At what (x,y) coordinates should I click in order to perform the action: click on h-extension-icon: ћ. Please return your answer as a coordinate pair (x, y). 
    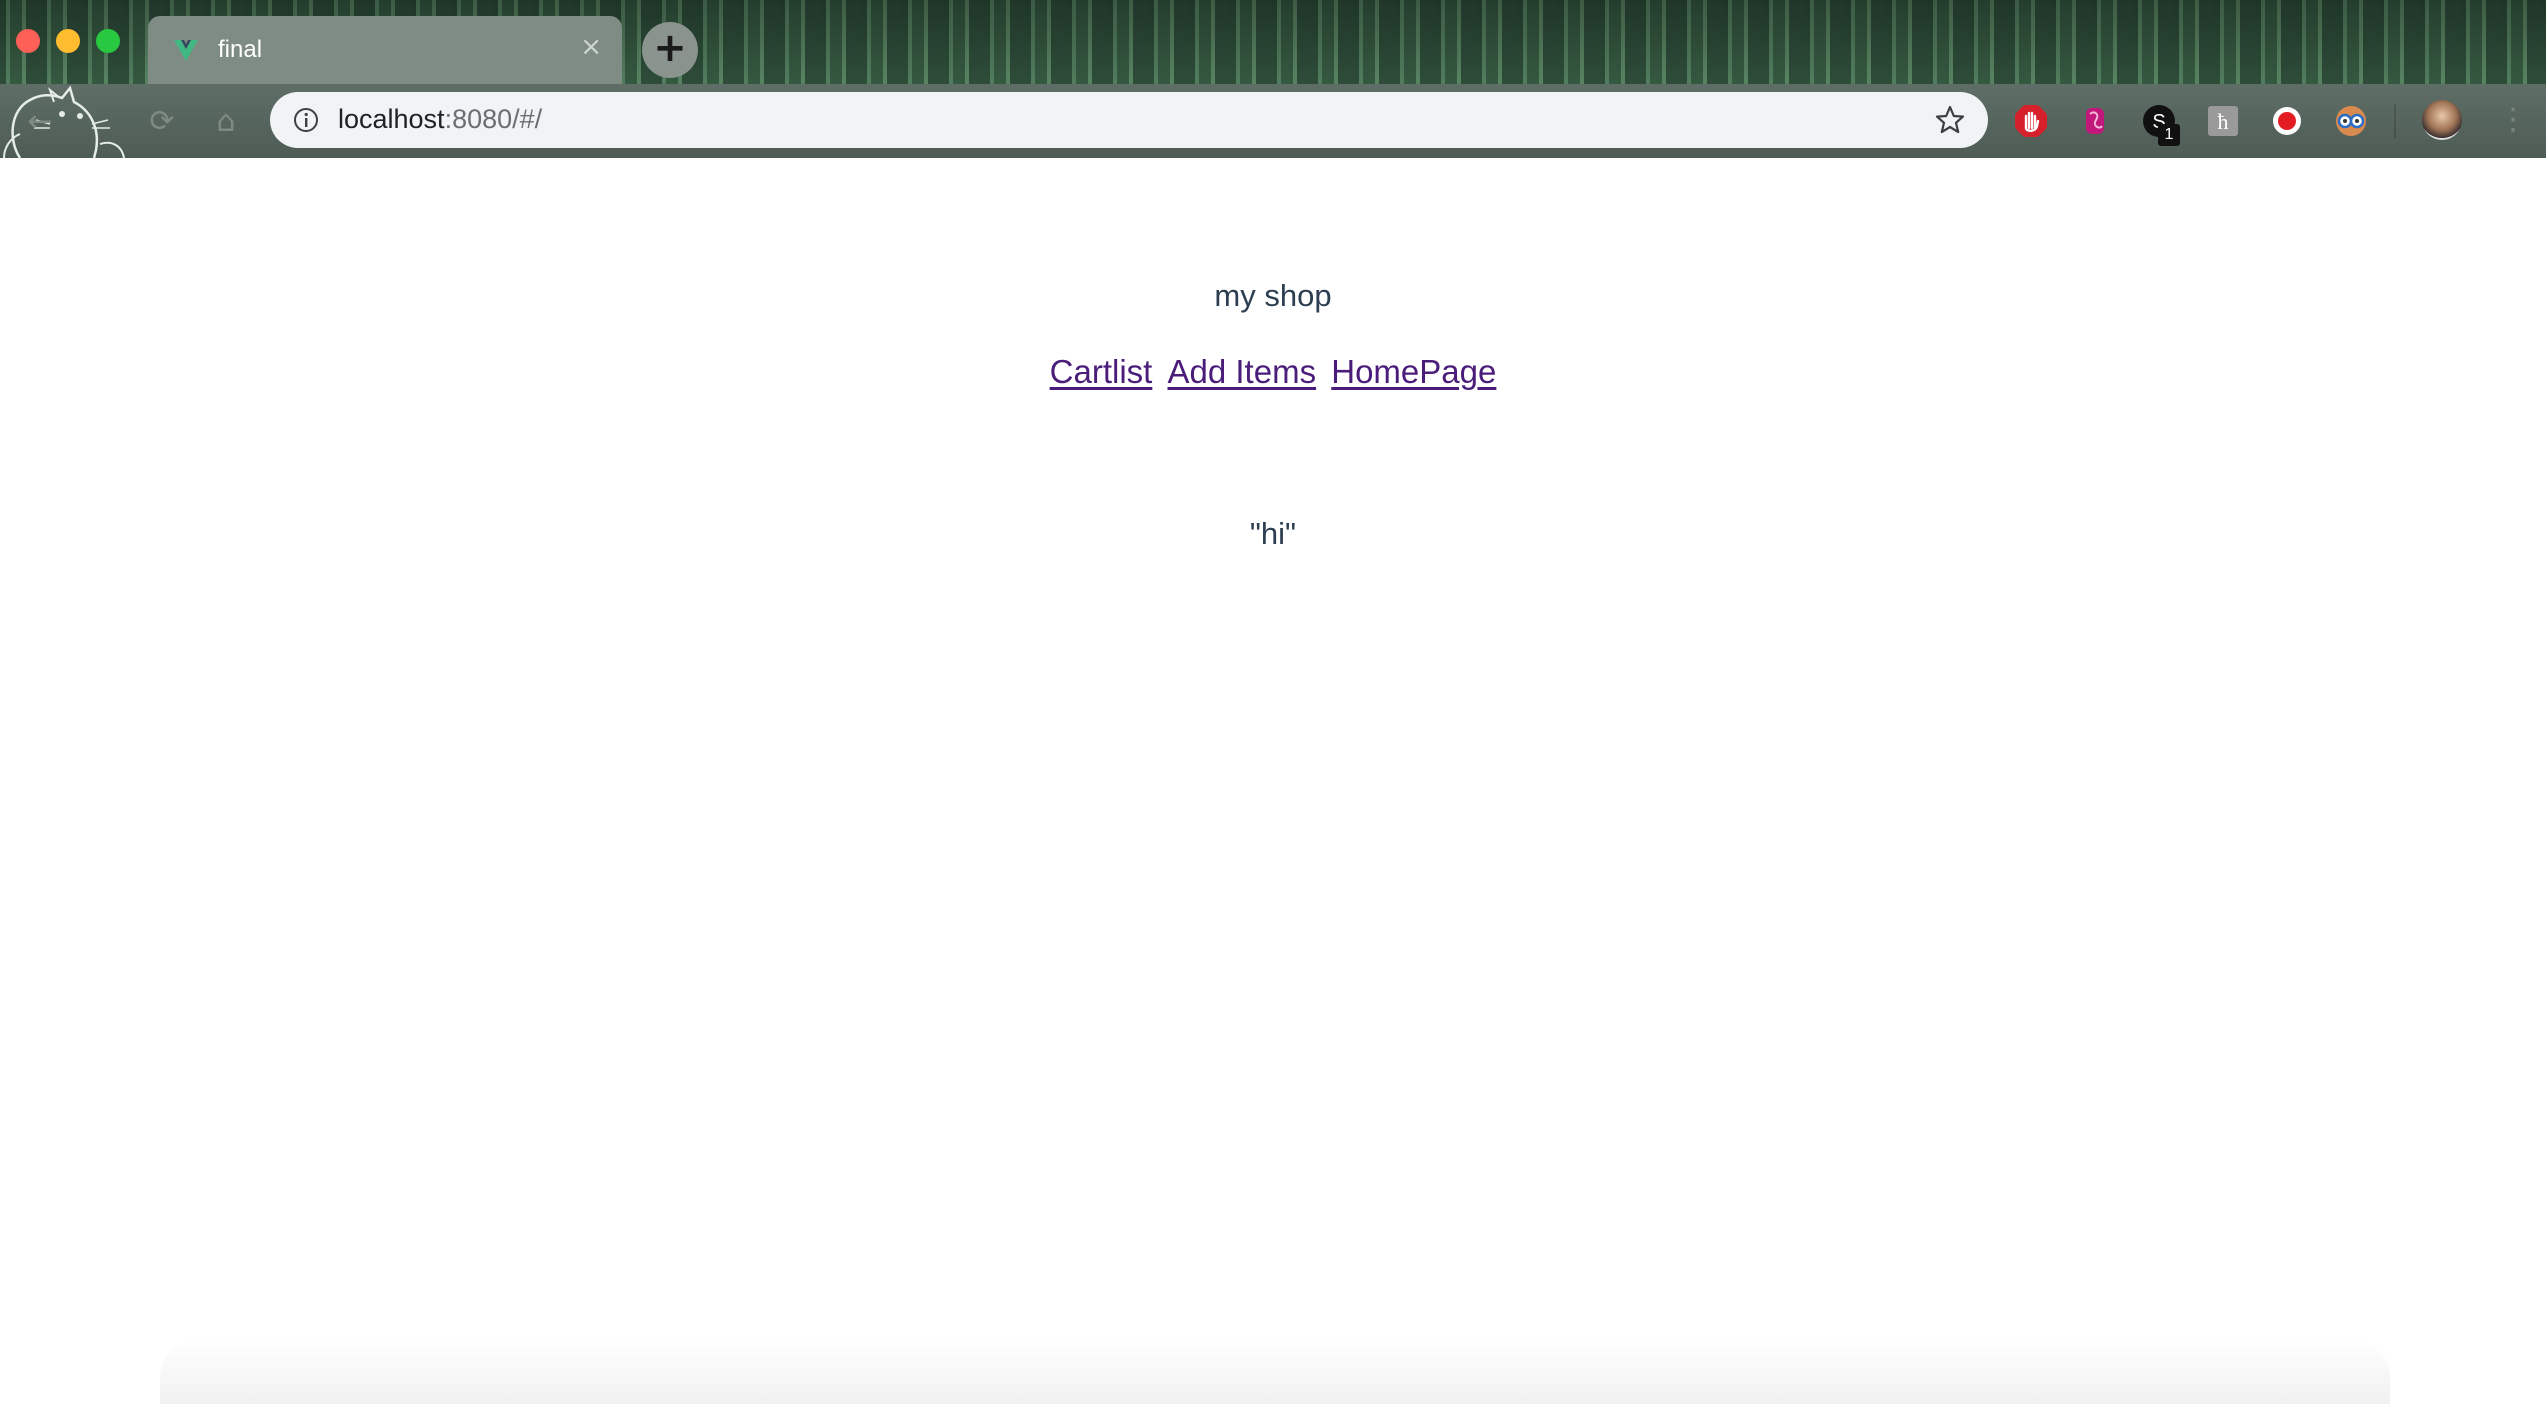
    Looking at the image, I should click on (2223, 121).